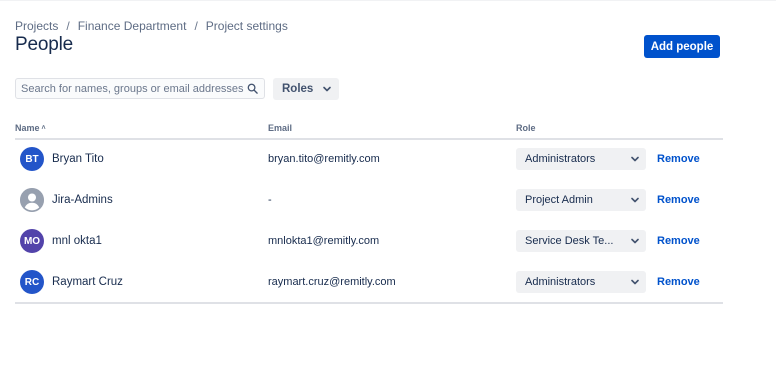 Image resolution: width=776 pixels, height=366 pixels. I want to click on avatar: MO, so click(32, 241).